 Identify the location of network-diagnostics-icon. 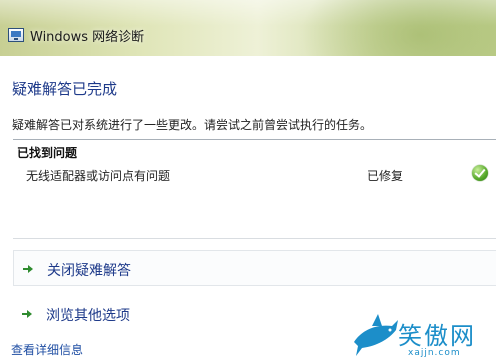
(16, 35).